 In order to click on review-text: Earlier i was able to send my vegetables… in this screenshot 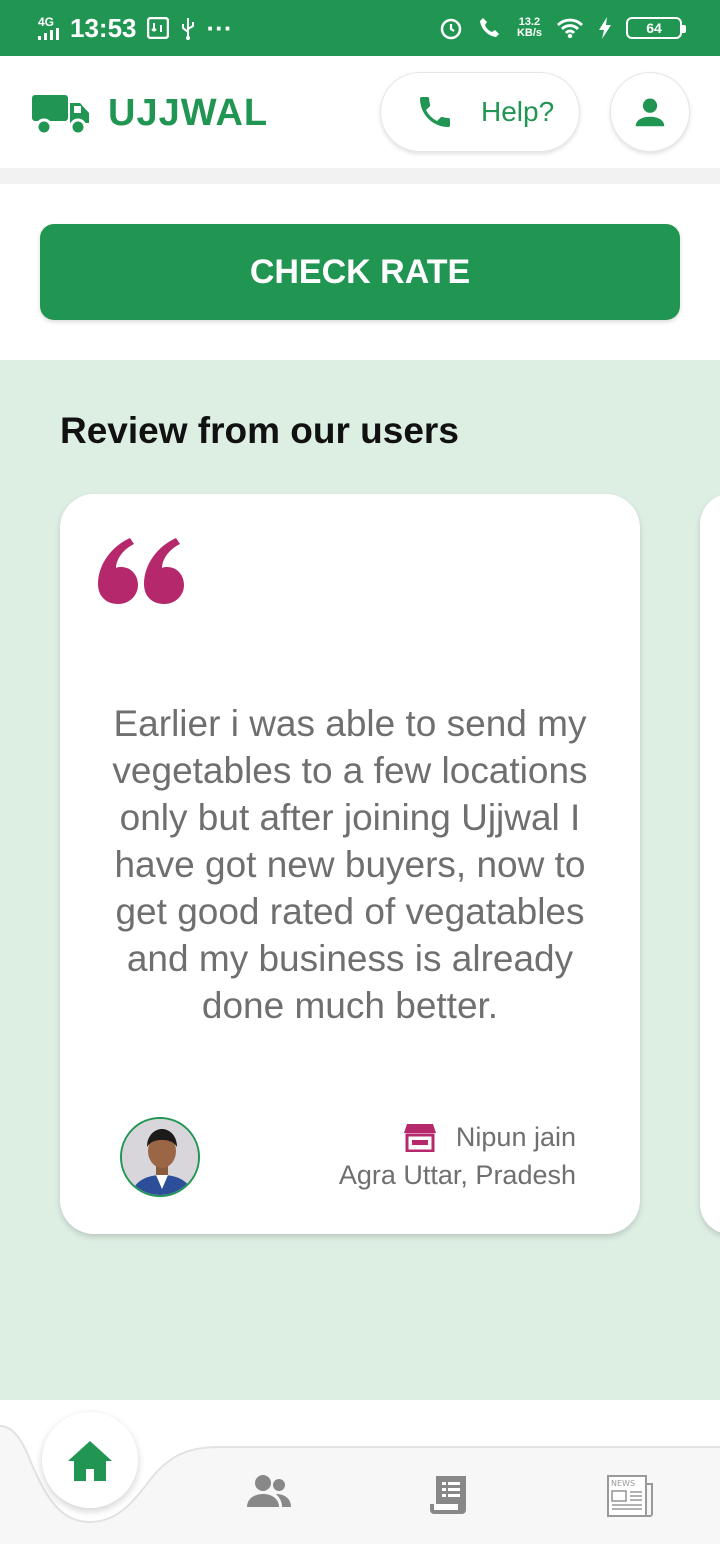, I will do `click(350, 864)`.